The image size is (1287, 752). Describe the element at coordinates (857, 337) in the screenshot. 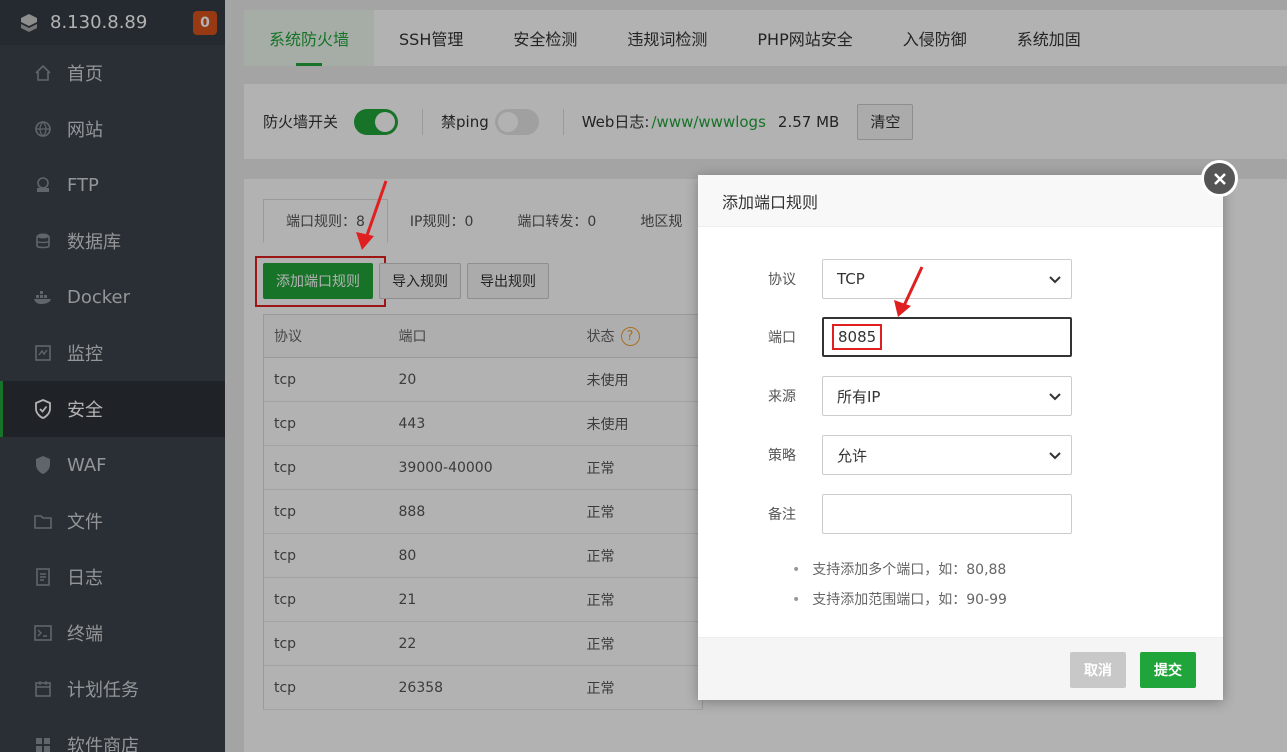

I see `port-value: 8085` at that location.